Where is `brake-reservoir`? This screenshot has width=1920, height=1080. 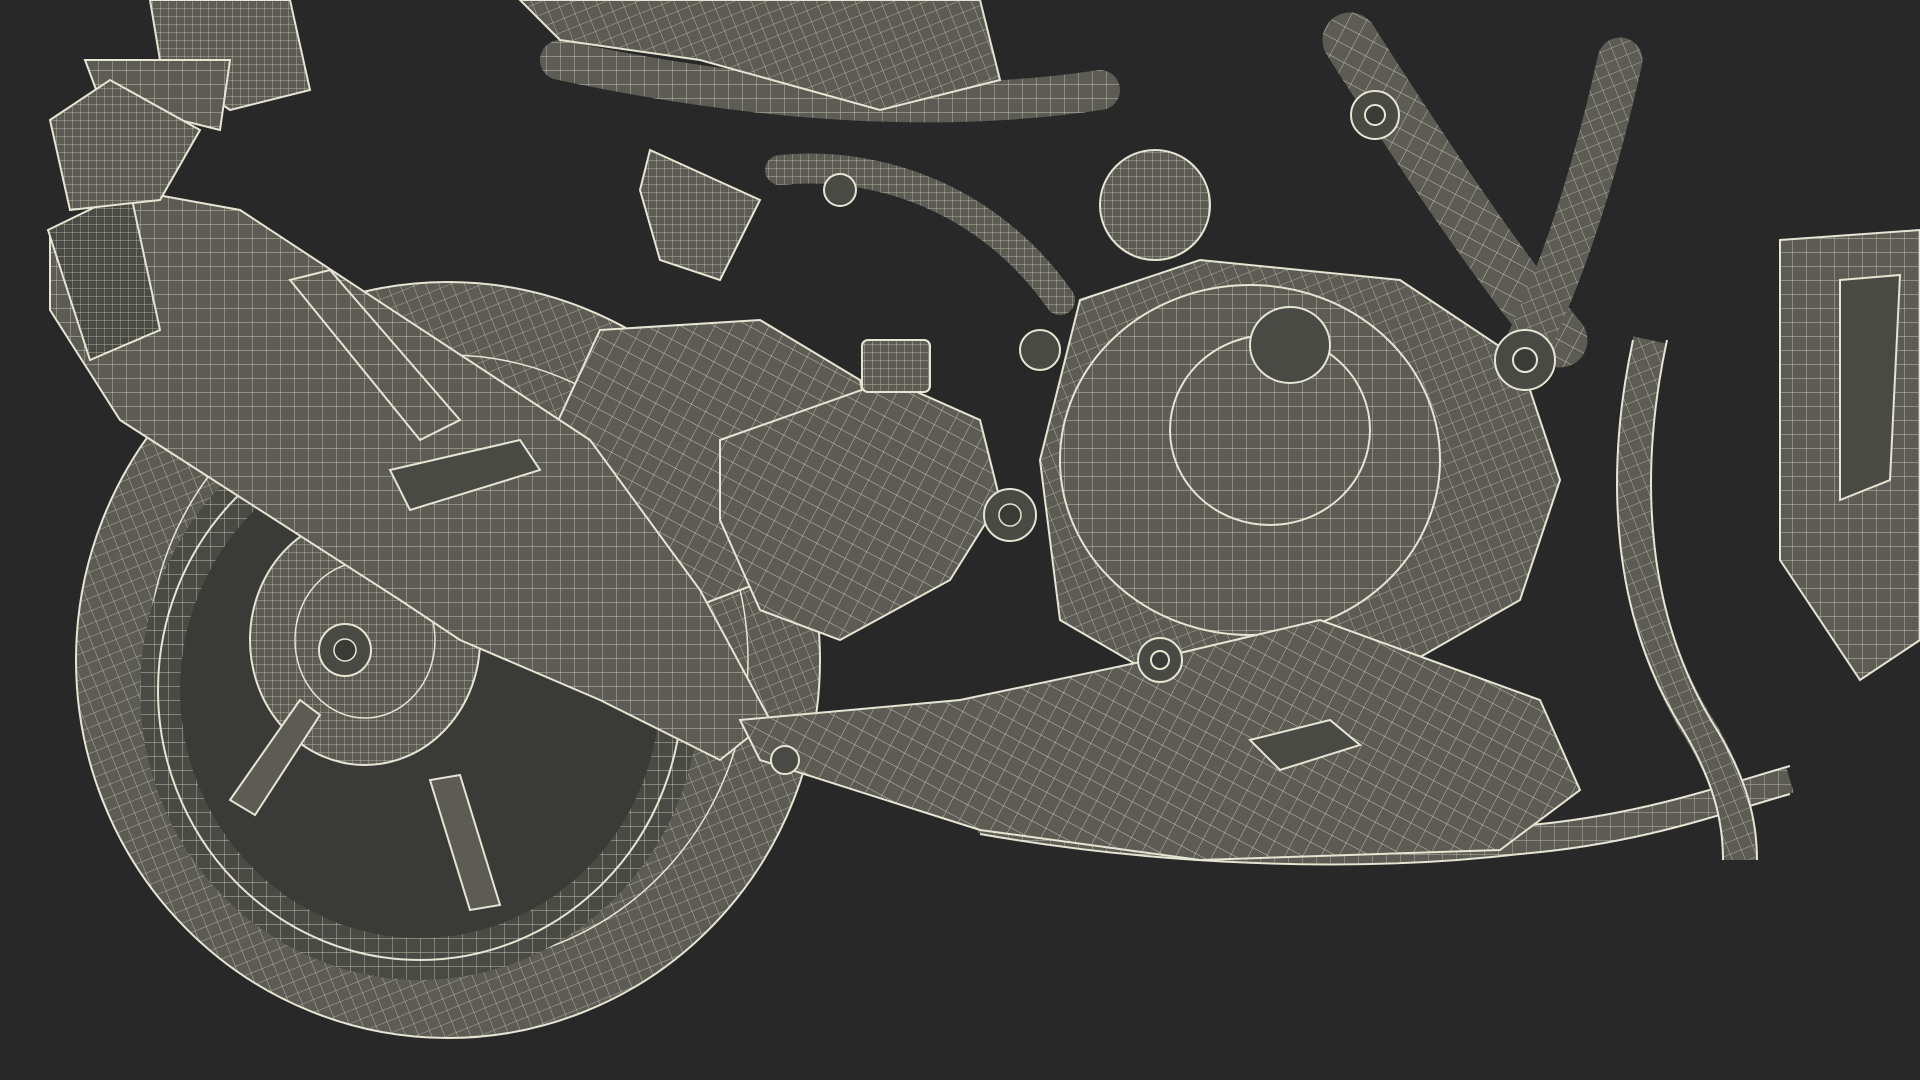
brake-reservoir is located at coordinates (896, 366).